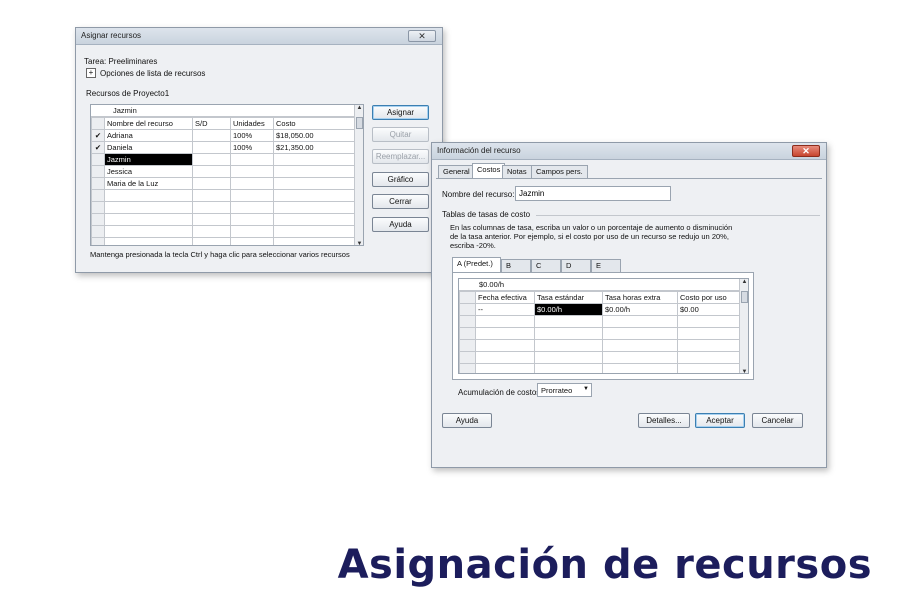  I want to click on rate-grid-scrollbar: ▲ ▼, so click(743, 326).